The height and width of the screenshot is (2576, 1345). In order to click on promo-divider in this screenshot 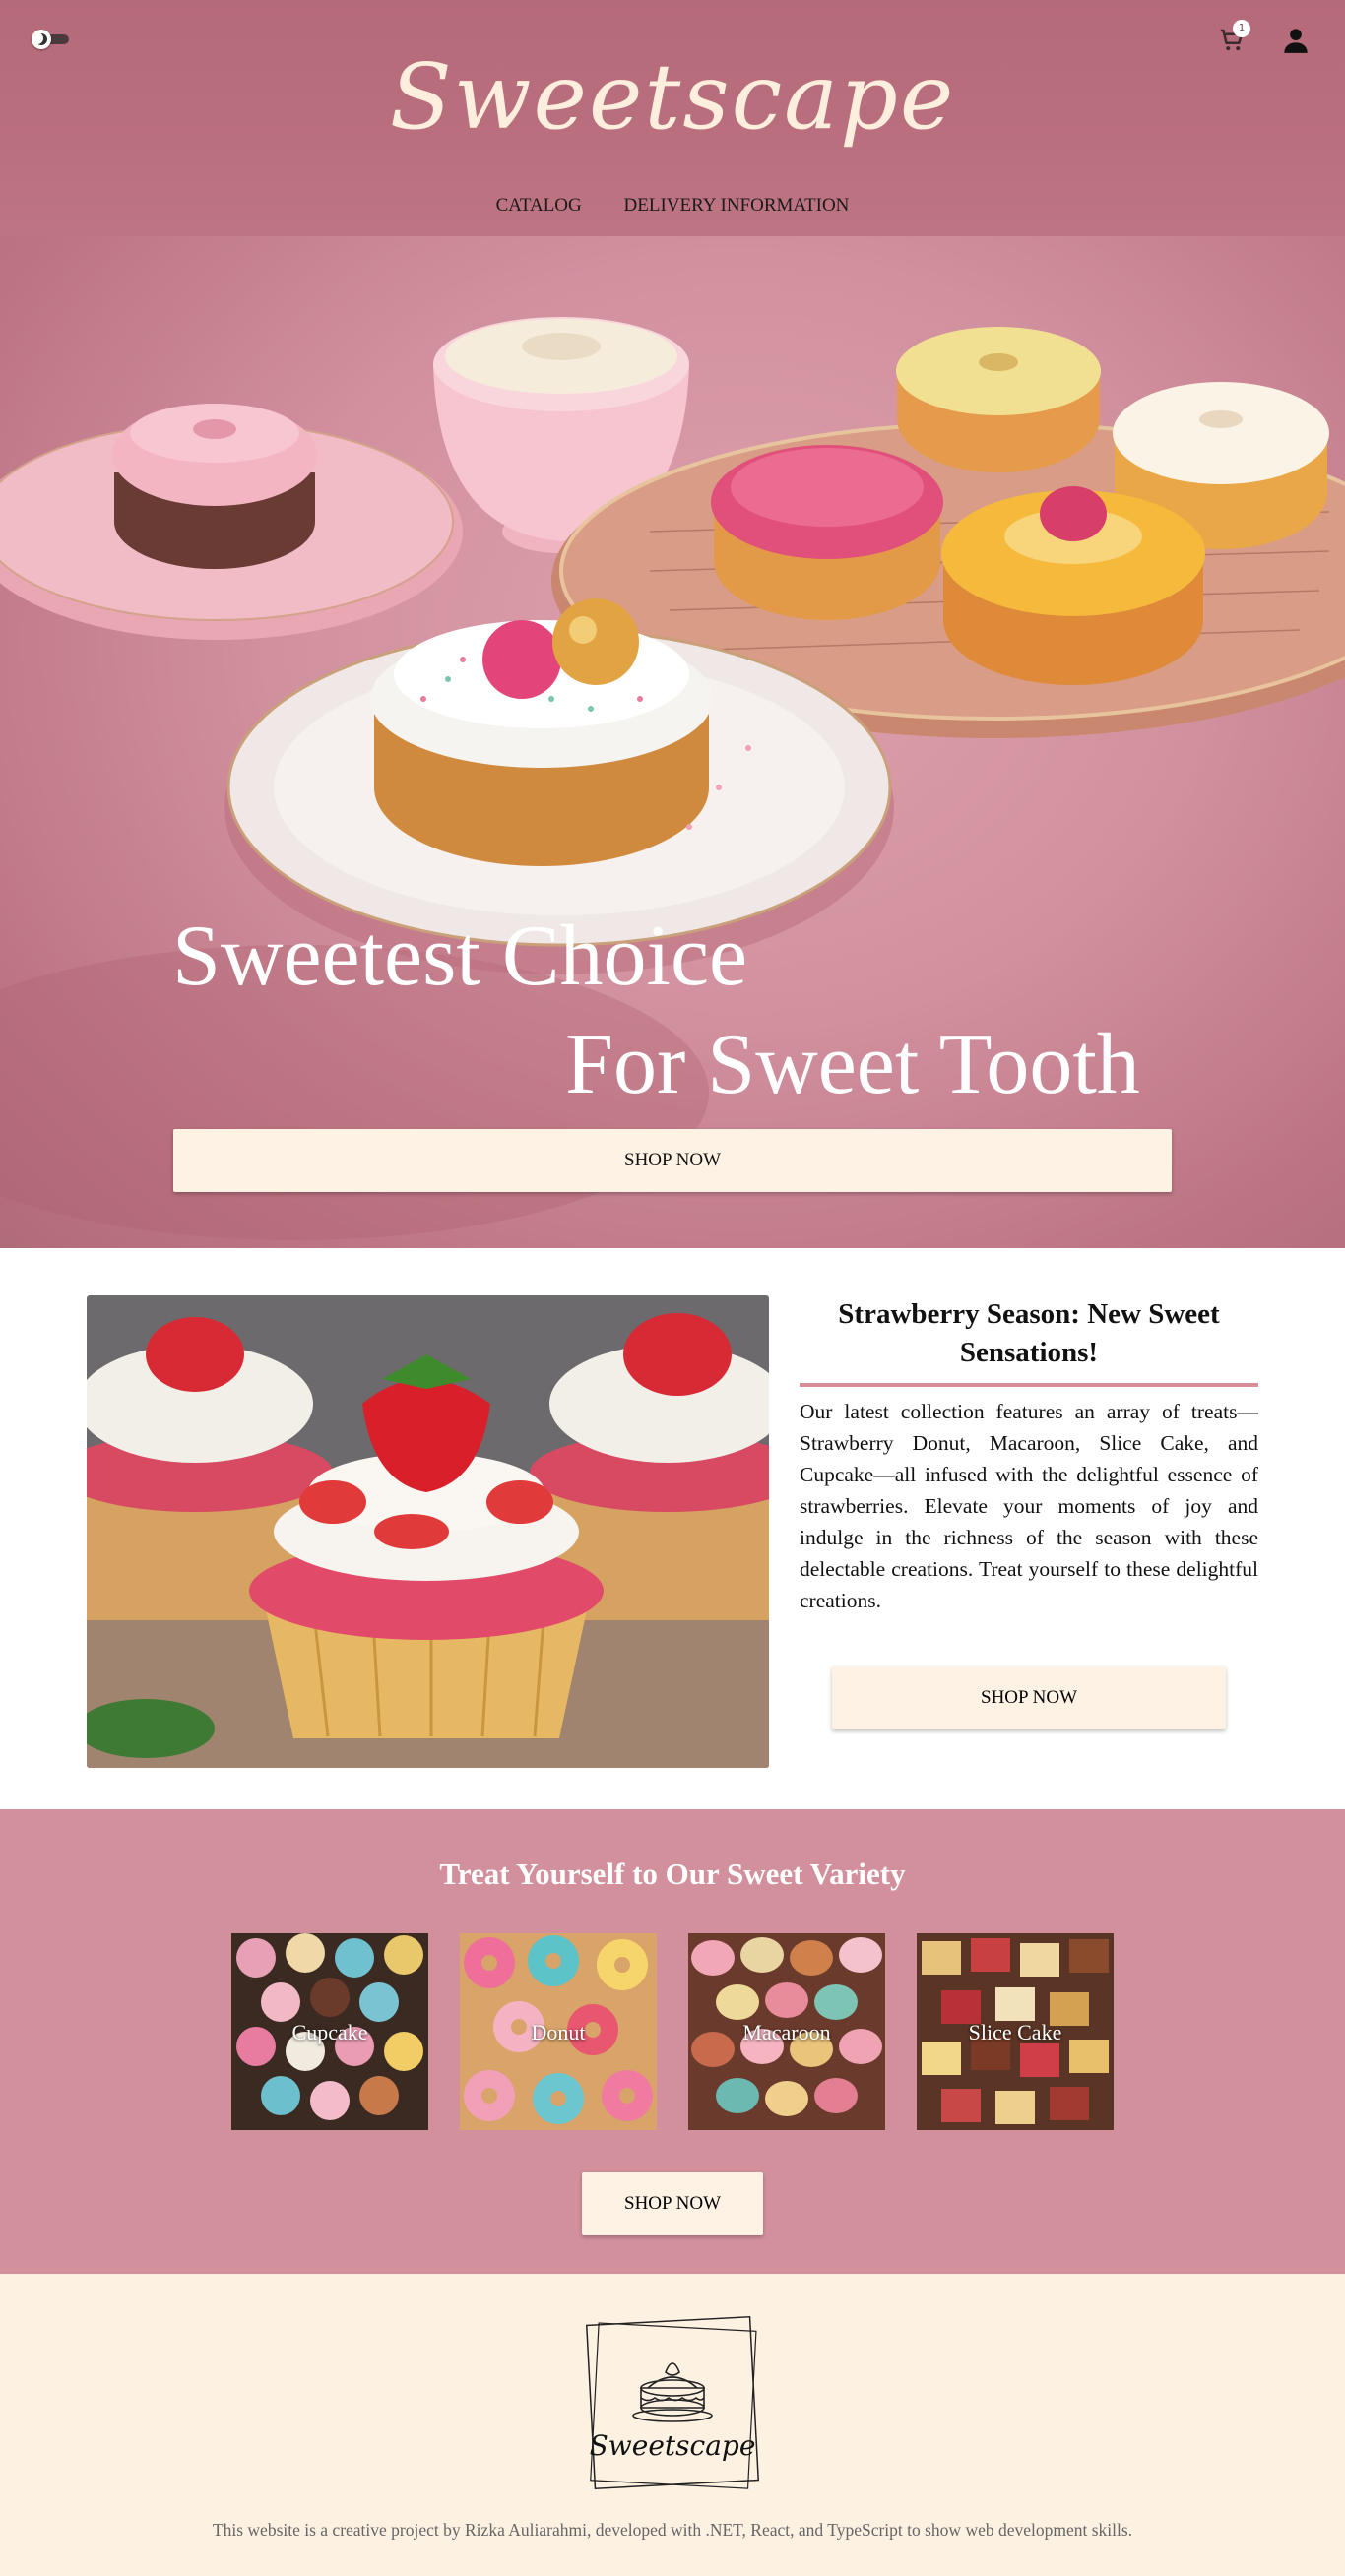, I will do `click(1029, 1385)`.